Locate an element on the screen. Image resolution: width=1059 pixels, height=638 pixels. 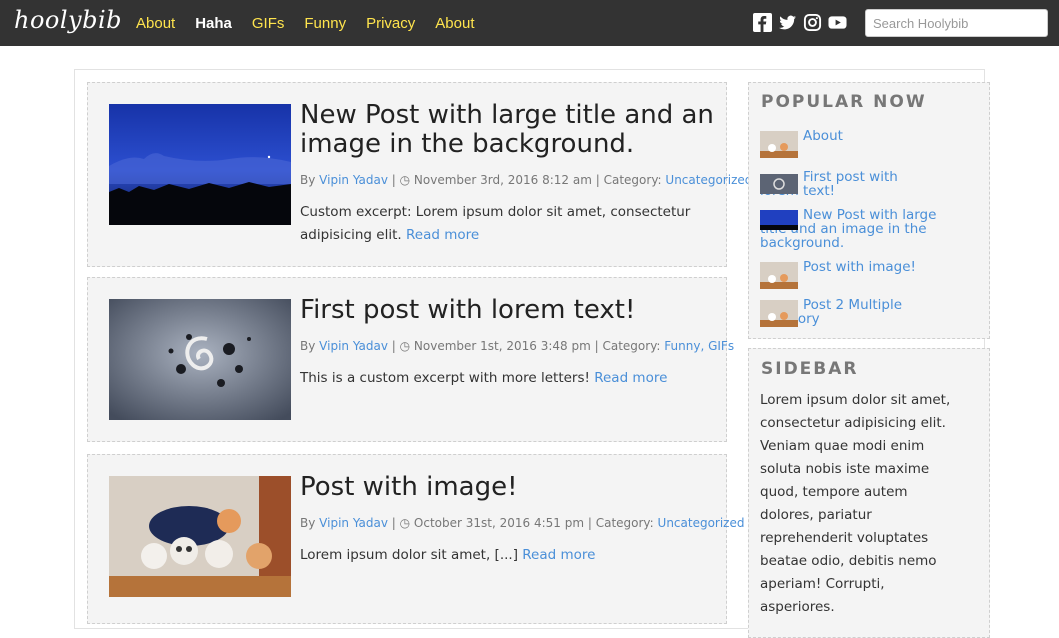
search-input is located at coordinates (956, 23).